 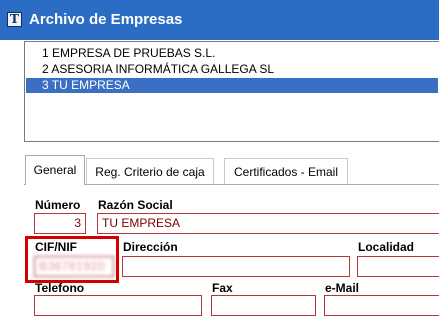 I want to click on localidad-field, so click(x=398, y=266).